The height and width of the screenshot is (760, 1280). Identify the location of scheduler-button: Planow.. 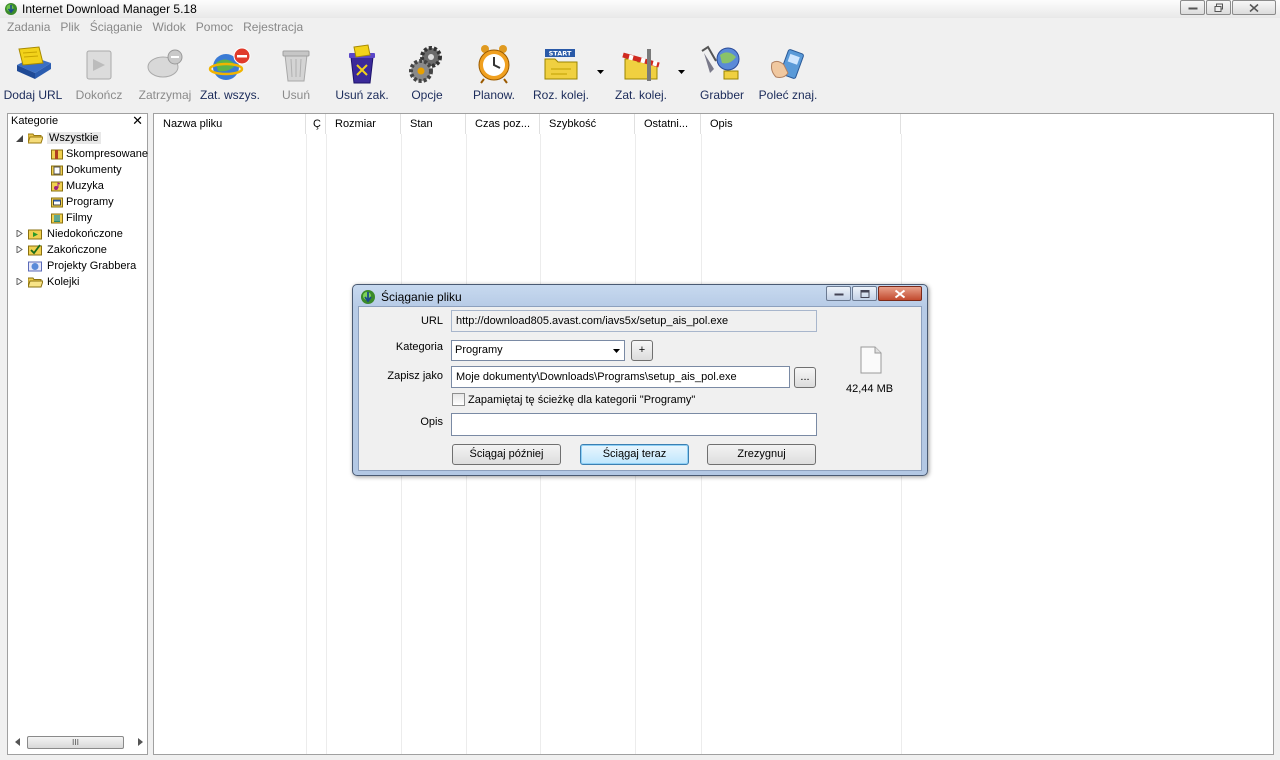
(494, 72).